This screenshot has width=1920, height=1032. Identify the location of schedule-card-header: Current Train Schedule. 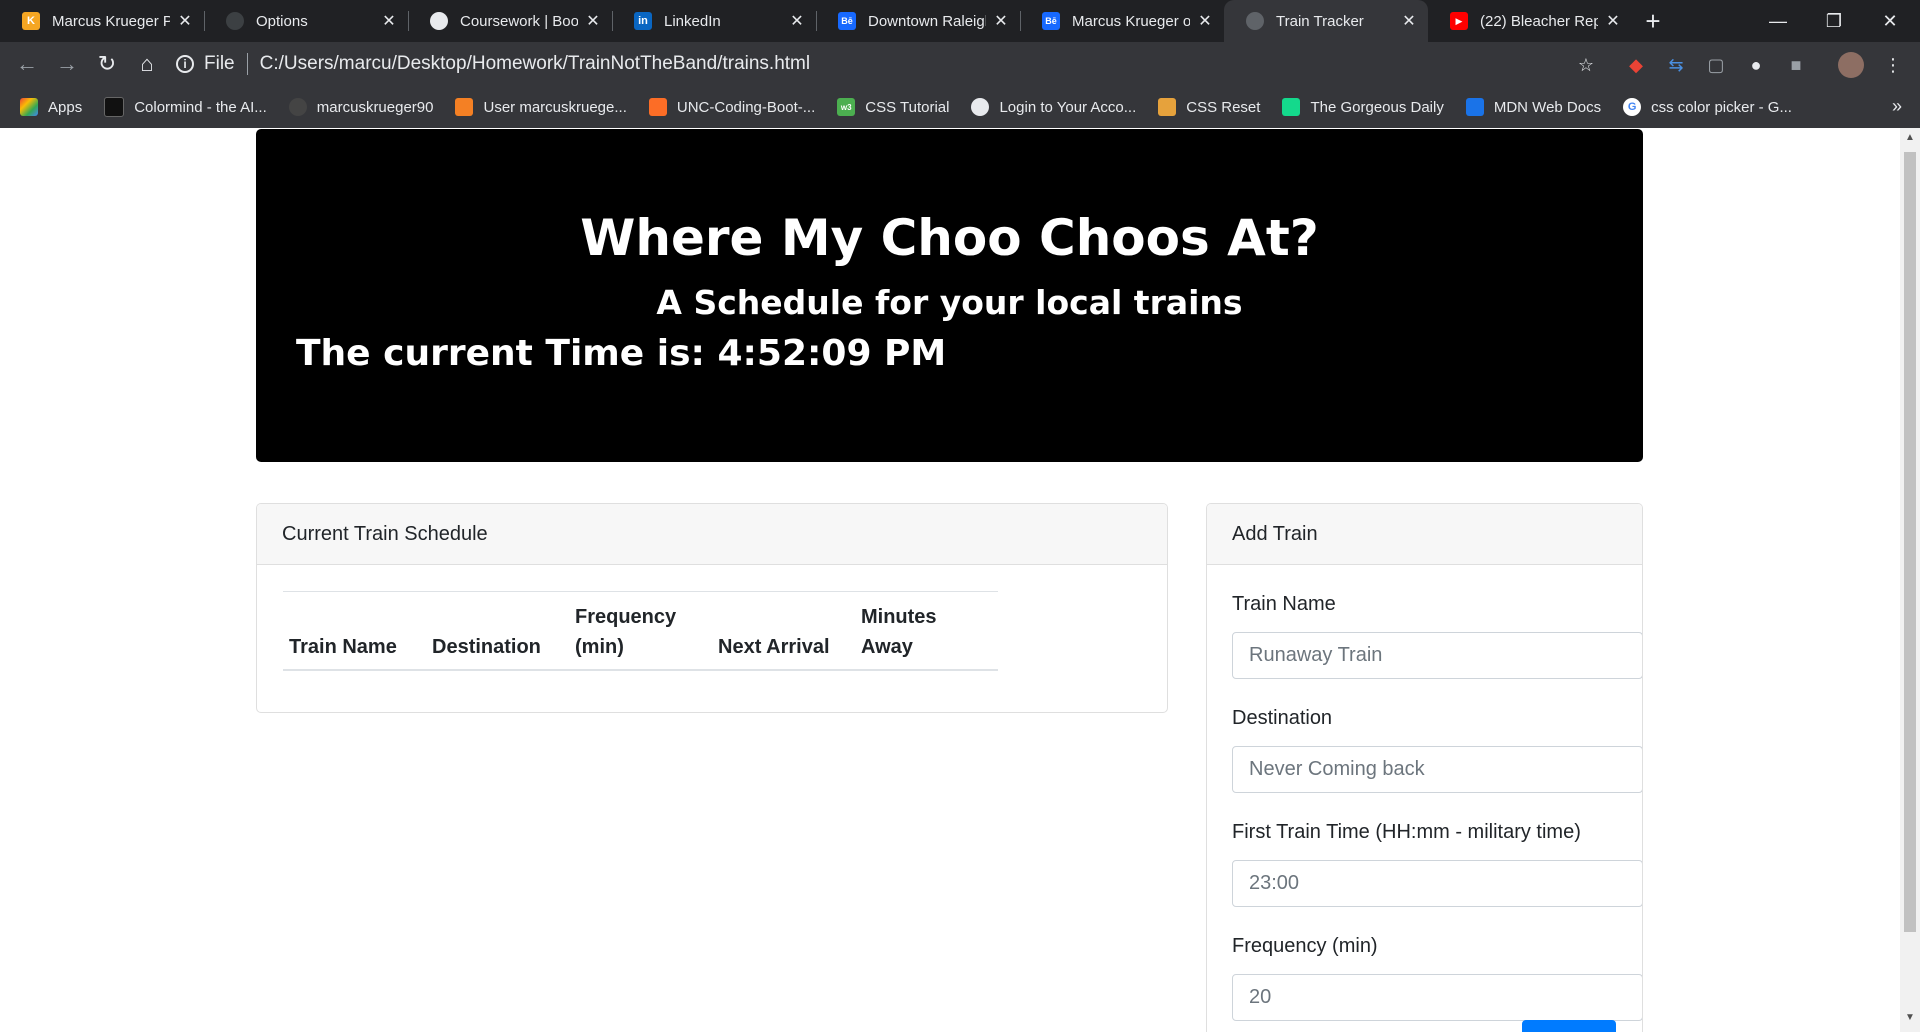
(712, 534).